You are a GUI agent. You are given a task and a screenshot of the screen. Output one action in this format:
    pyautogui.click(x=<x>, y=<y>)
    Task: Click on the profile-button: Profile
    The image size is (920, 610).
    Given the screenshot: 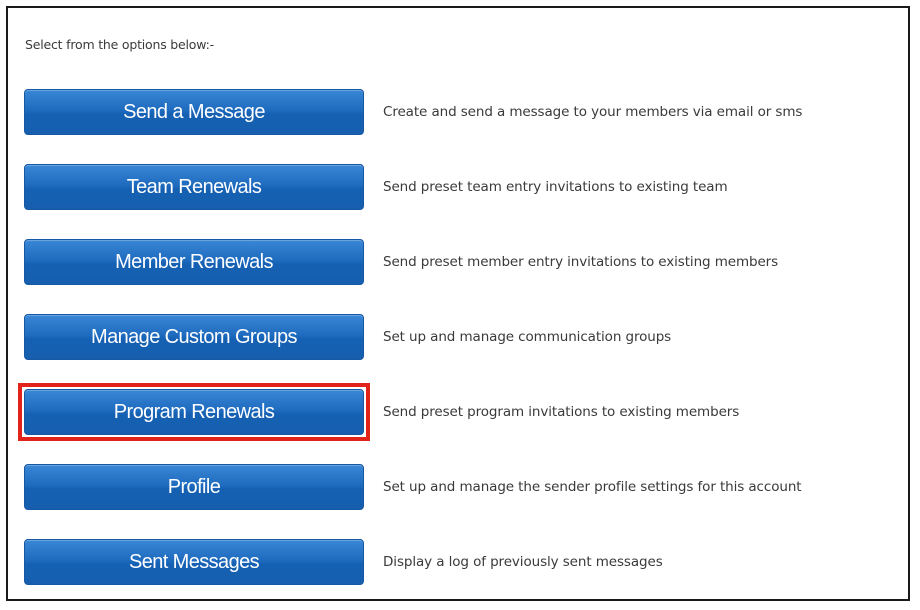 What is the action you would take?
    pyautogui.click(x=194, y=487)
    